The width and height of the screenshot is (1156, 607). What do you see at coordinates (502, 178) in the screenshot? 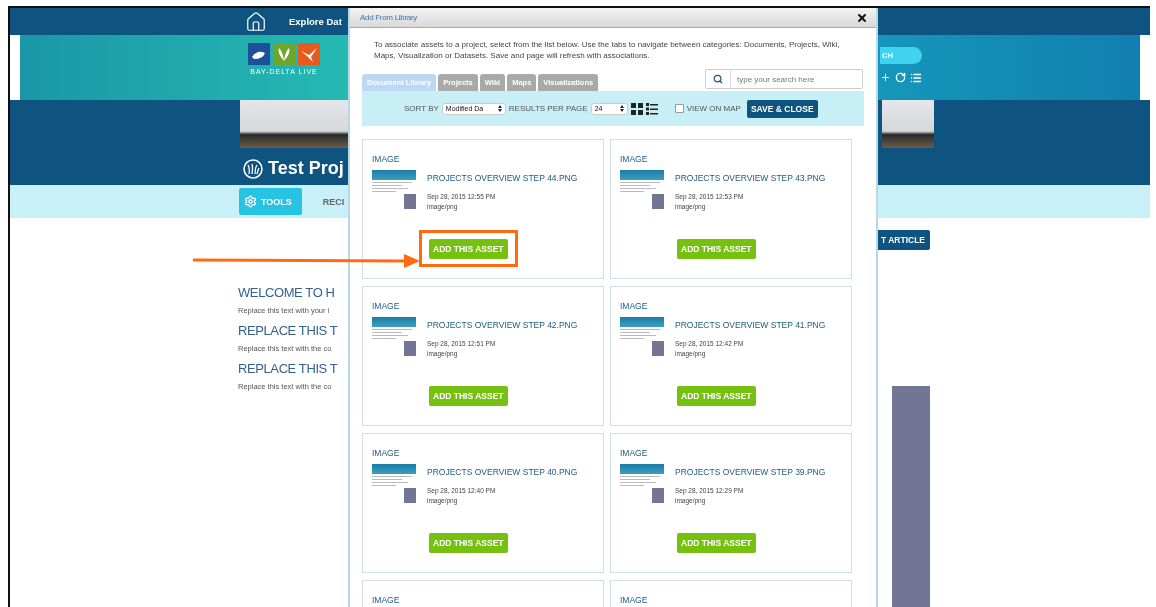
I see `asset-title: PROJECTS OVERVIEW STEP 44.PNG` at bounding box center [502, 178].